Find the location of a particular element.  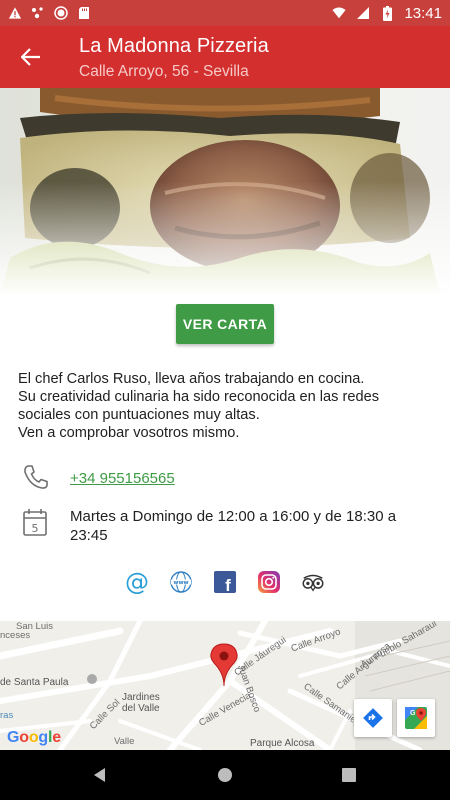

directions-button is located at coordinates (373, 718).